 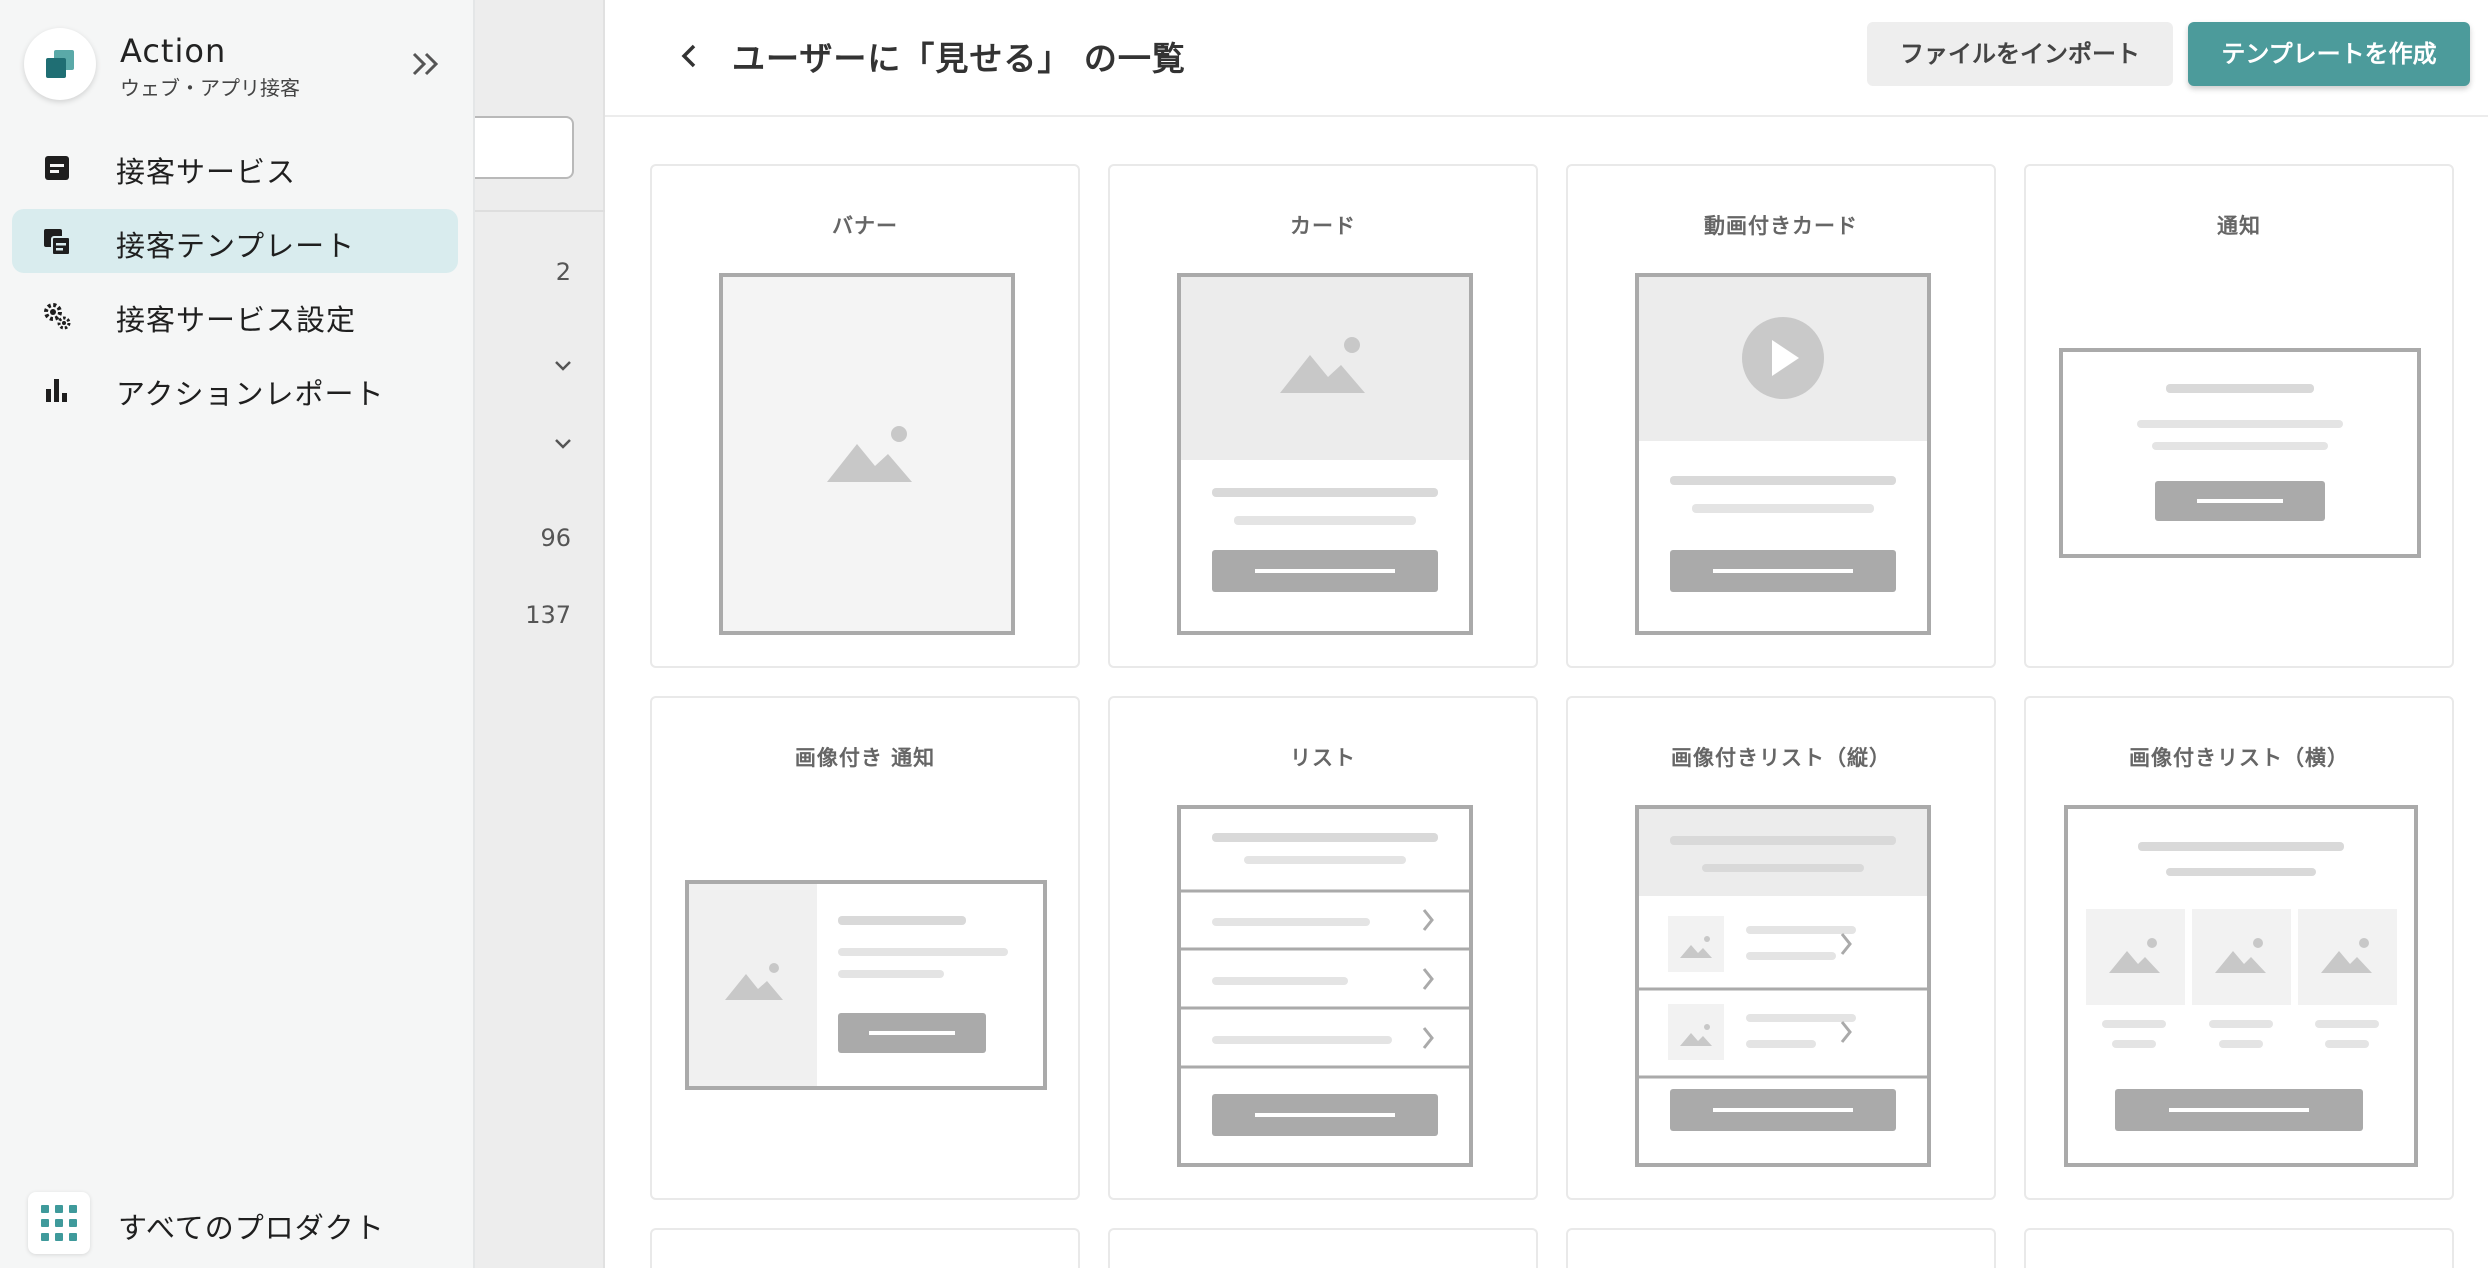 What do you see at coordinates (2239, 226) in the screenshot?
I see `template-card-label: 通知` at bounding box center [2239, 226].